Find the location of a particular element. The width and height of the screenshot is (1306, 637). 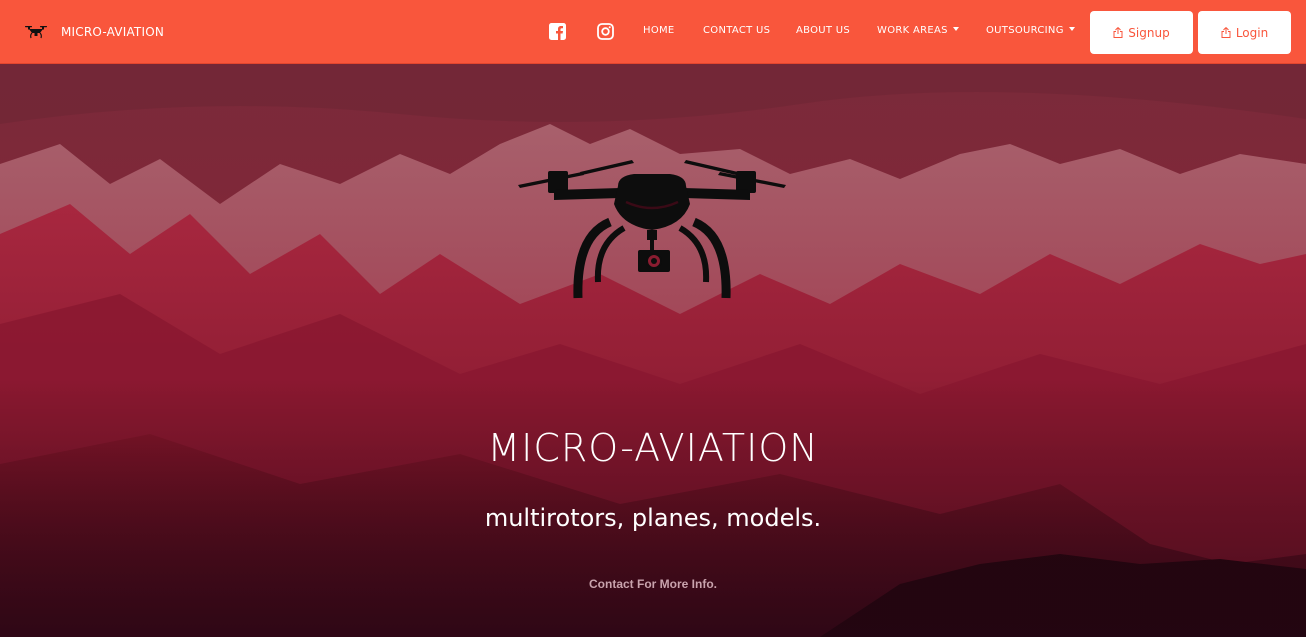

brand-name: MICRO-AVIATION is located at coordinates (113, 32).